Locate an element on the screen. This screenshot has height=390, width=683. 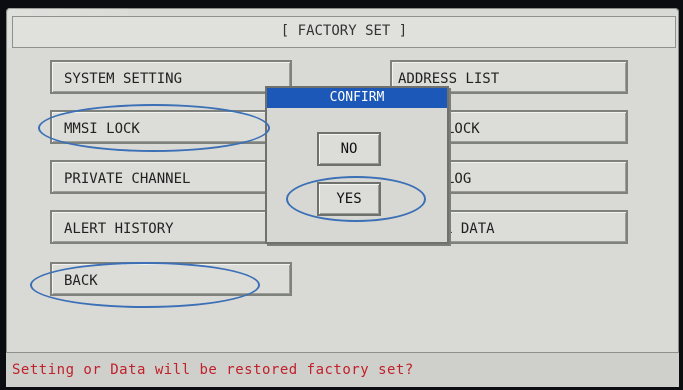
private-channel-button: PRIVATE CHANNEL is located at coordinates (171, 177).